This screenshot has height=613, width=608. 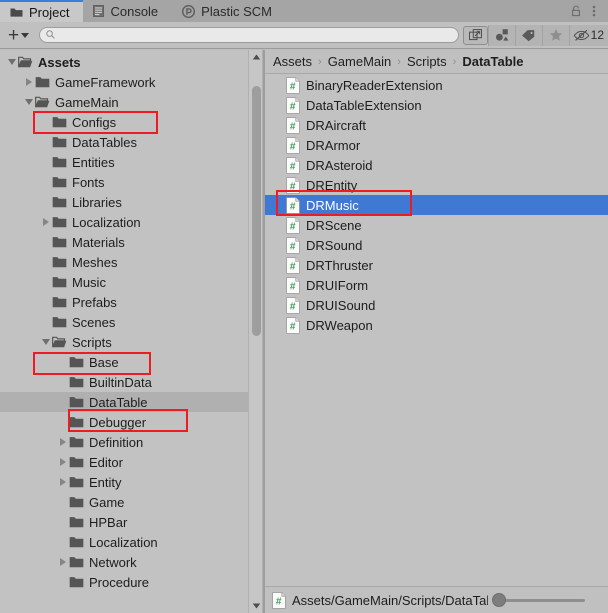 I want to click on tab-plastic-scm: Plastic SCM, so click(x=229, y=11).